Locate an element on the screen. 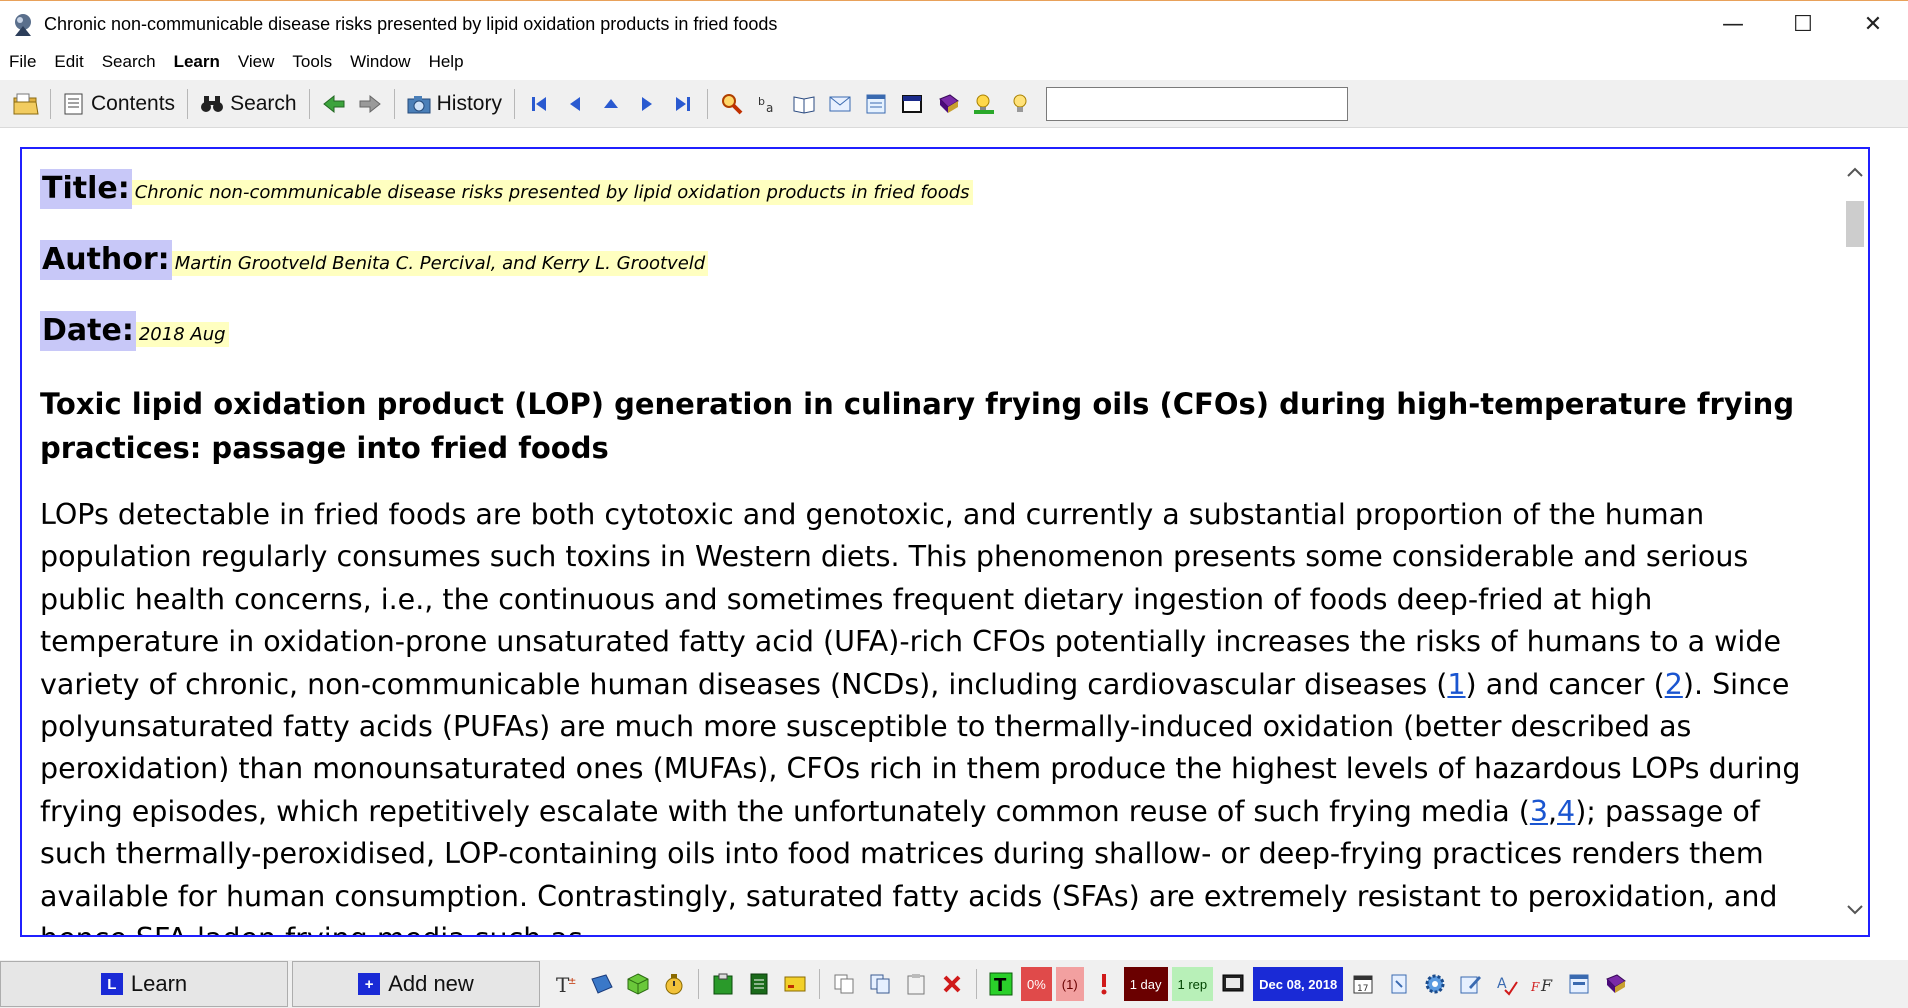 The height and width of the screenshot is (1008, 1908). author-label: Author: is located at coordinates (106, 260).